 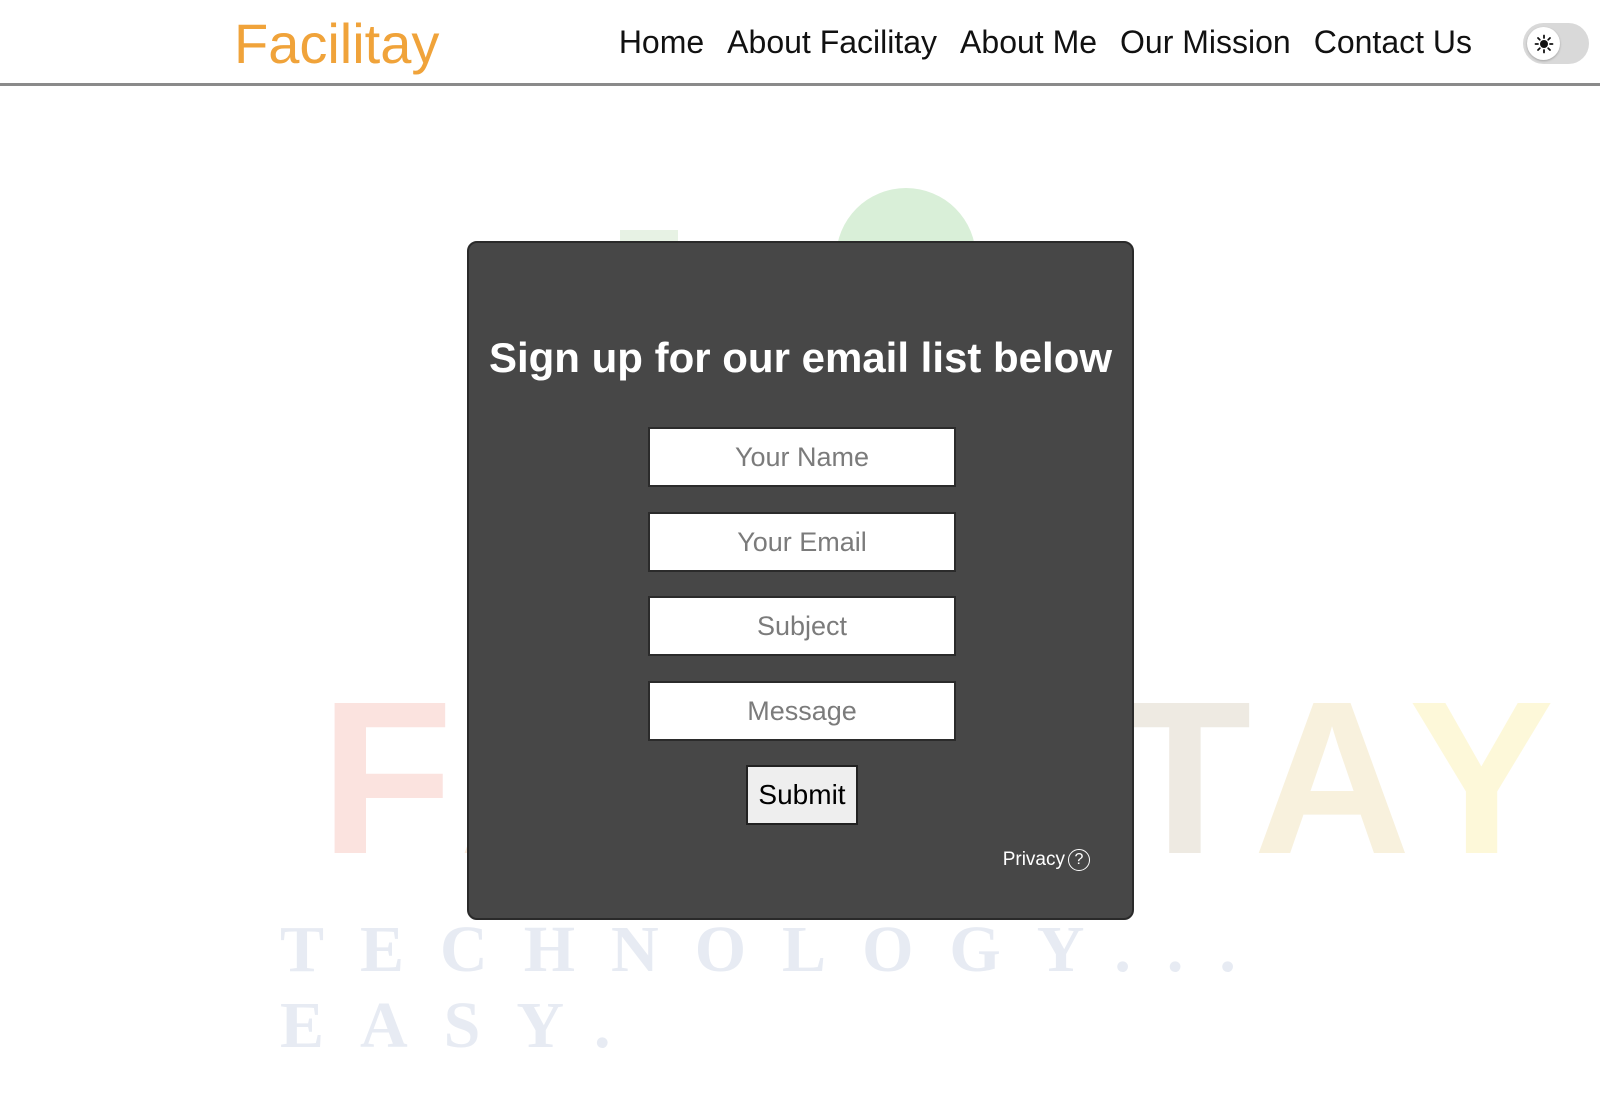 What do you see at coordinates (832, 42) in the screenshot?
I see `nav-about-facilitay: About Facilitay` at bounding box center [832, 42].